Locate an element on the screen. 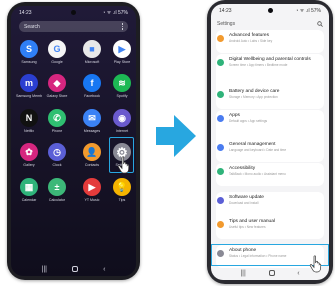 Image resolution: width=335 pixels, height=286 pixels. app-tips: 💡 Tips is located at coordinates (122, 190).